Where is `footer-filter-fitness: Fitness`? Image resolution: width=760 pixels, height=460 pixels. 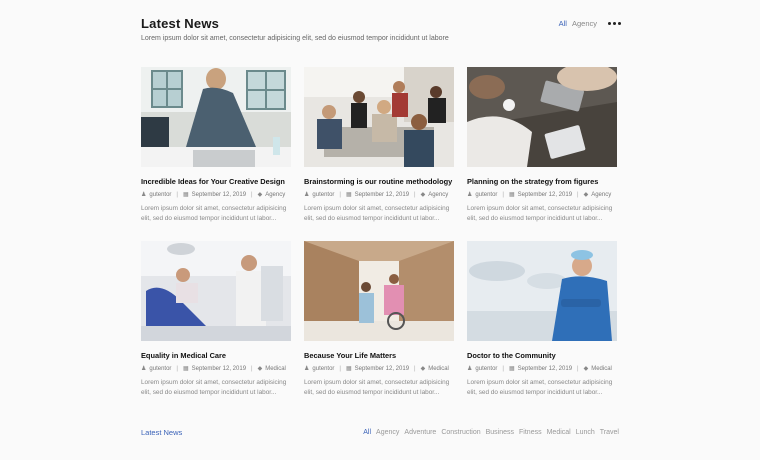 footer-filter-fitness: Fitness is located at coordinates (530, 432).